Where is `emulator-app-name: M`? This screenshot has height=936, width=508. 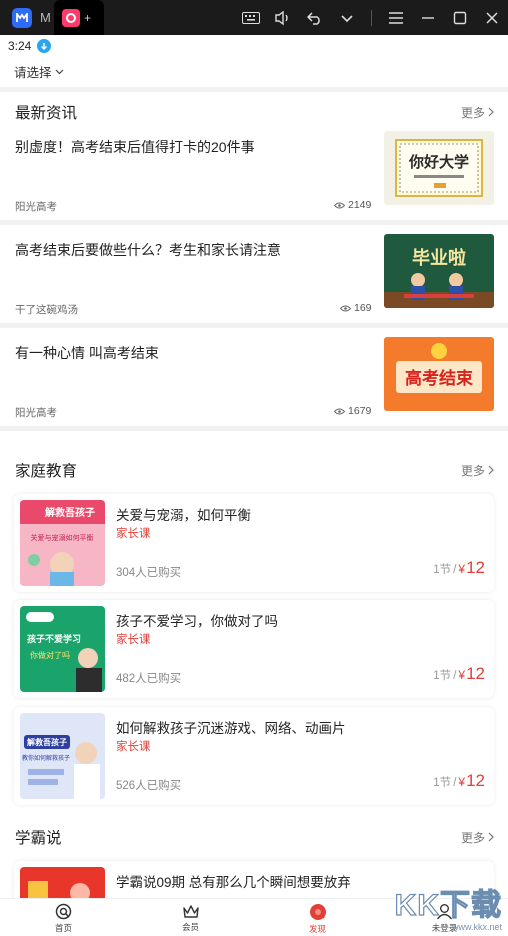
emulator-app-name: M is located at coordinates (45, 17).